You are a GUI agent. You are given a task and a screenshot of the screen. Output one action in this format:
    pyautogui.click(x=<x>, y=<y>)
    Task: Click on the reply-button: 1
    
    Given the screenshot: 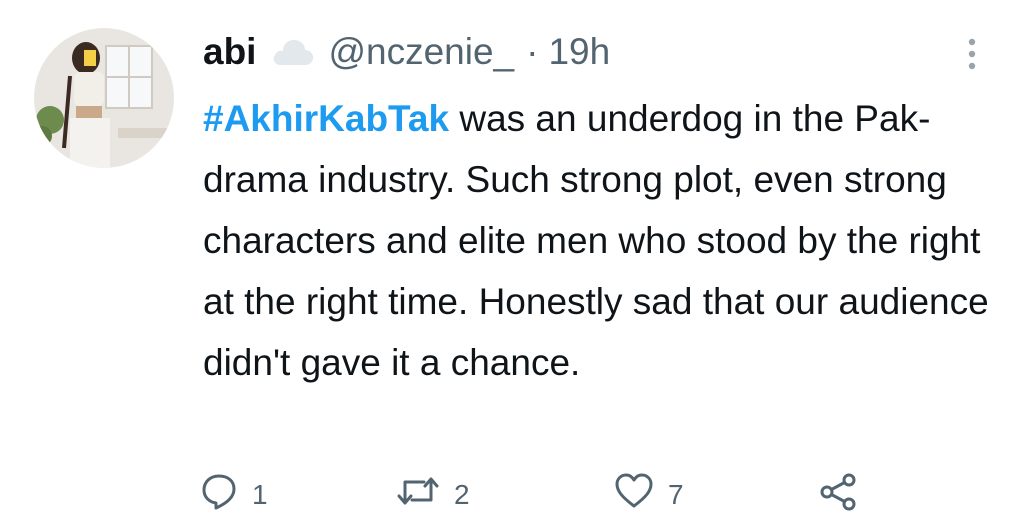 What is the action you would take?
    pyautogui.click(x=234, y=494)
    